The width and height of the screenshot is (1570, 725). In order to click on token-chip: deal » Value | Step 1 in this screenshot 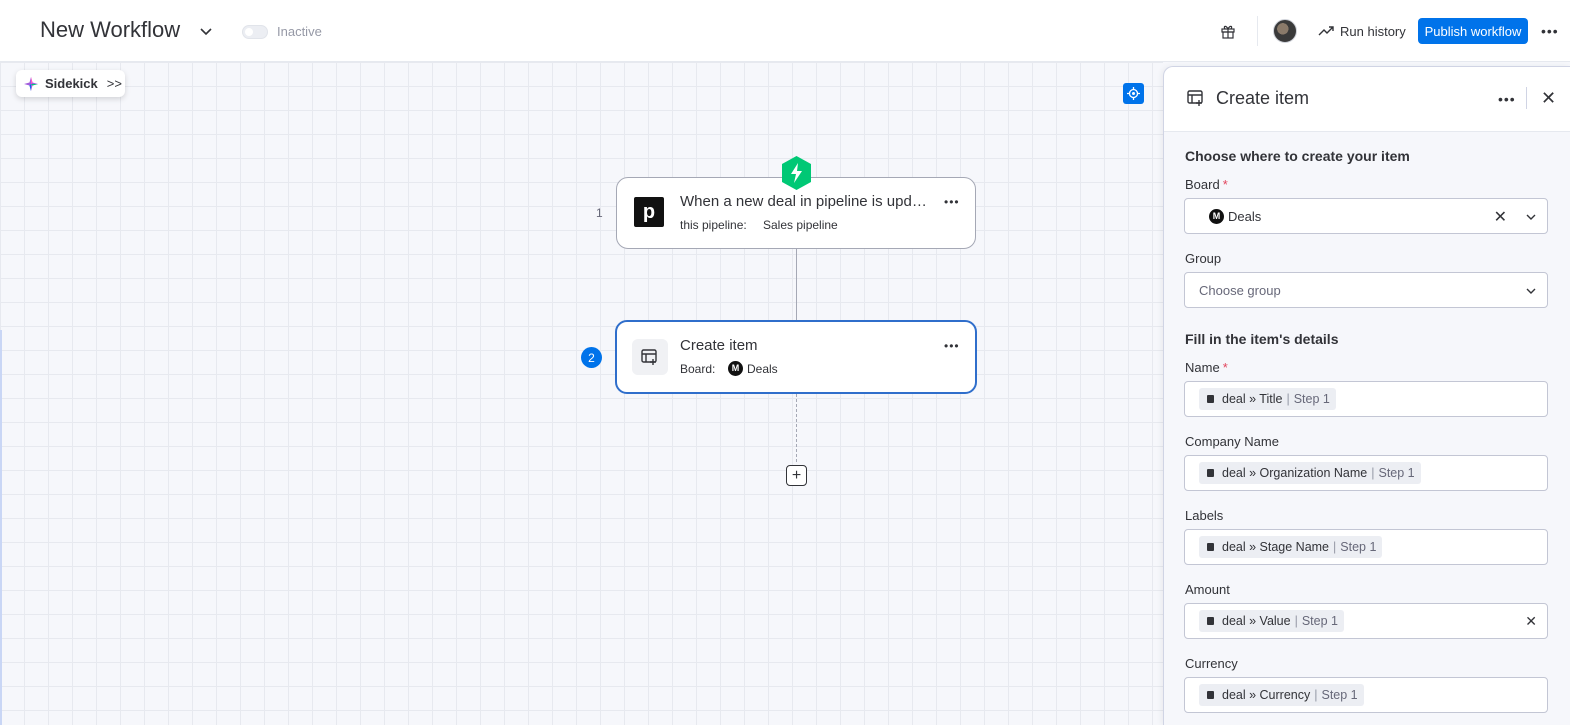, I will do `click(1271, 621)`.